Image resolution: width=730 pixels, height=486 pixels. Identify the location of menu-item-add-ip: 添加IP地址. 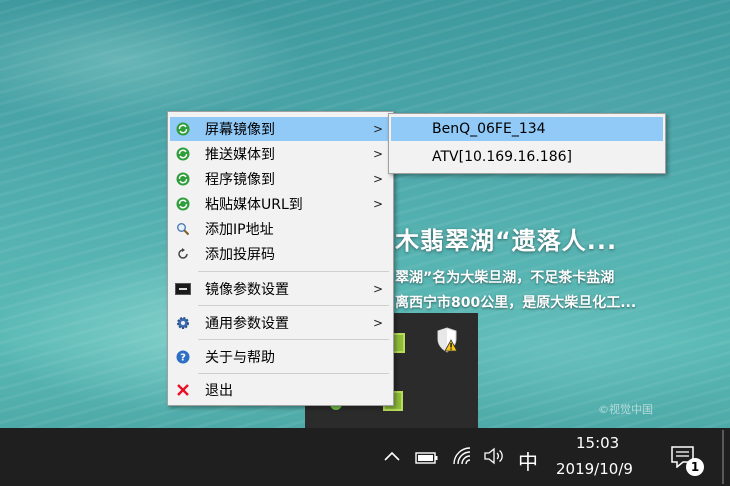
(280, 229).